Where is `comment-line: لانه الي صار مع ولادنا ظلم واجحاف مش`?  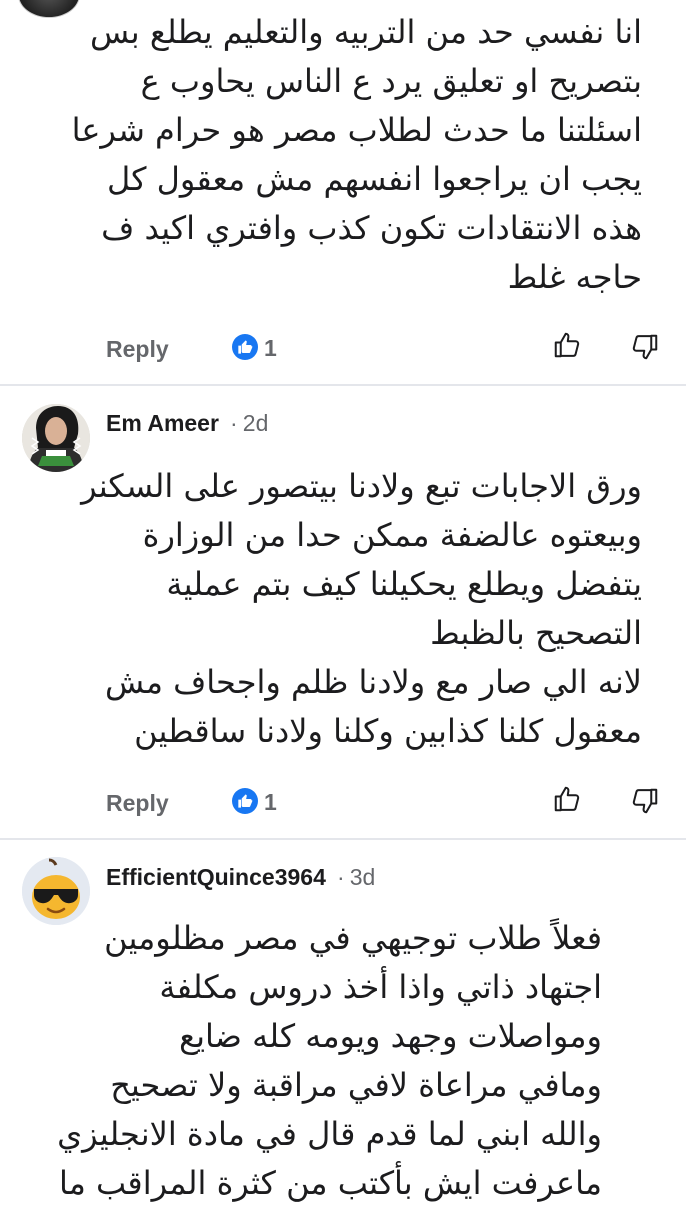 comment-line: لانه الي صار مع ولادنا ظلم واجحاف مش is located at coordinates (373, 682).